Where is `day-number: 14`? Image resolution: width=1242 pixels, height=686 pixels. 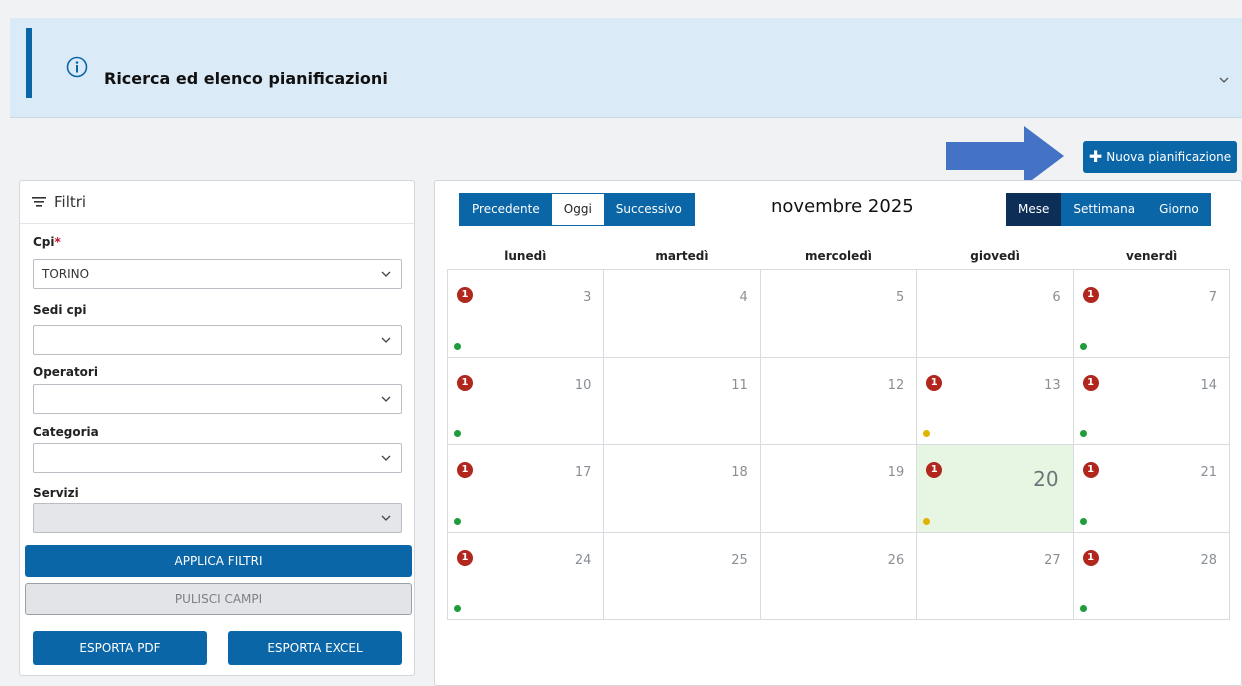 day-number: 14 is located at coordinates (1209, 385).